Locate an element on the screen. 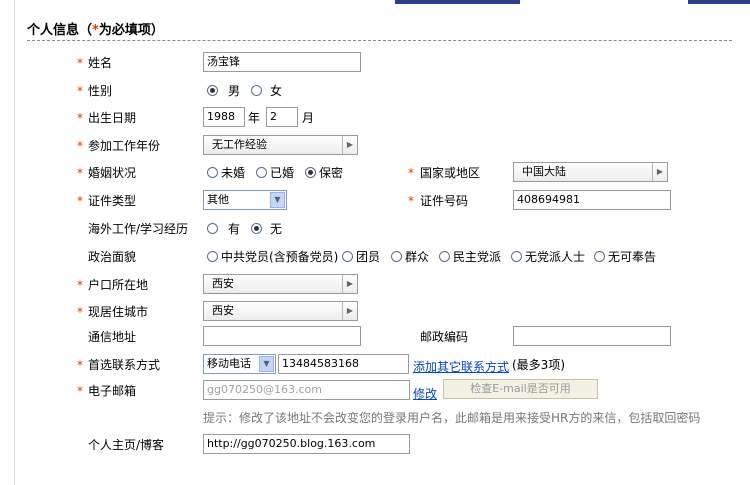 The width and height of the screenshot is (750, 485). marital-single-label: 未婚 is located at coordinates (233, 173).